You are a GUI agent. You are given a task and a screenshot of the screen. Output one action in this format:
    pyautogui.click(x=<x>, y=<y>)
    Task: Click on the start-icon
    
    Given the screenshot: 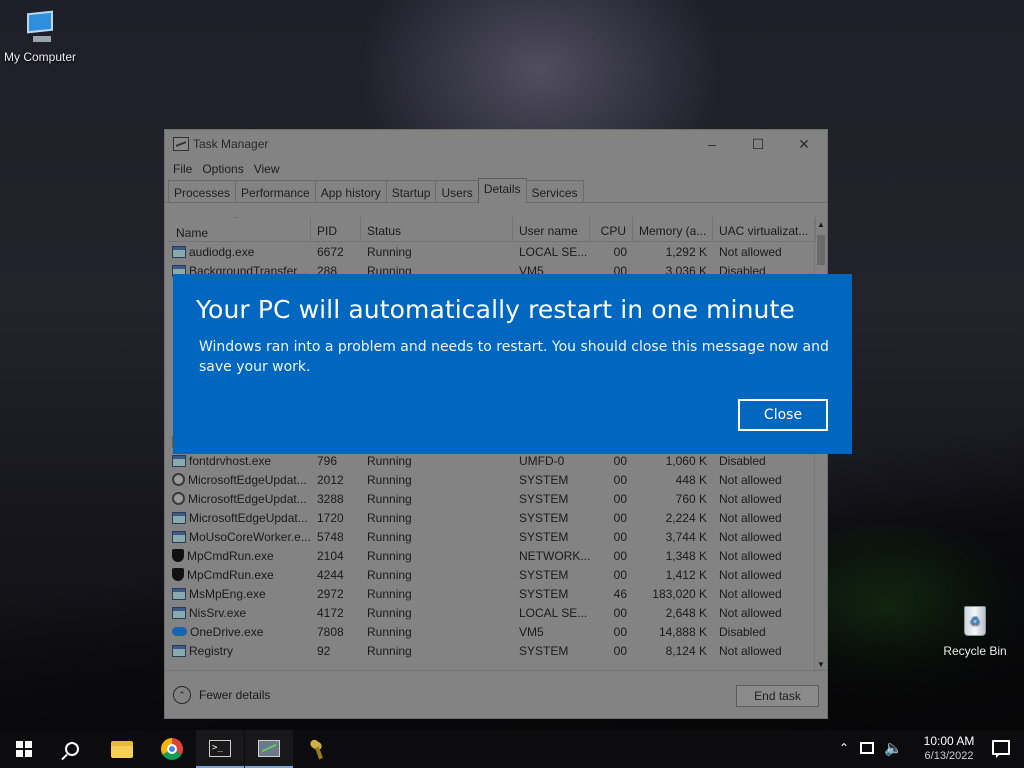 What is the action you would take?
    pyautogui.click(x=24, y=749)
    